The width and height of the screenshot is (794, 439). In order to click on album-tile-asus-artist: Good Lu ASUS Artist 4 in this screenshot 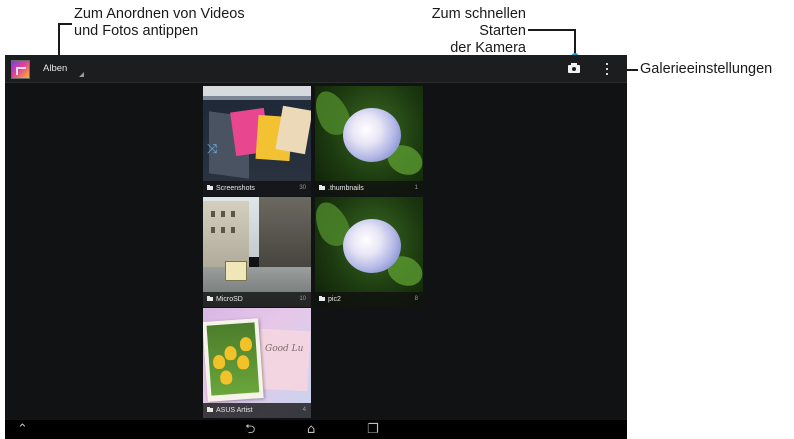, I will do `click(257, 363)`.